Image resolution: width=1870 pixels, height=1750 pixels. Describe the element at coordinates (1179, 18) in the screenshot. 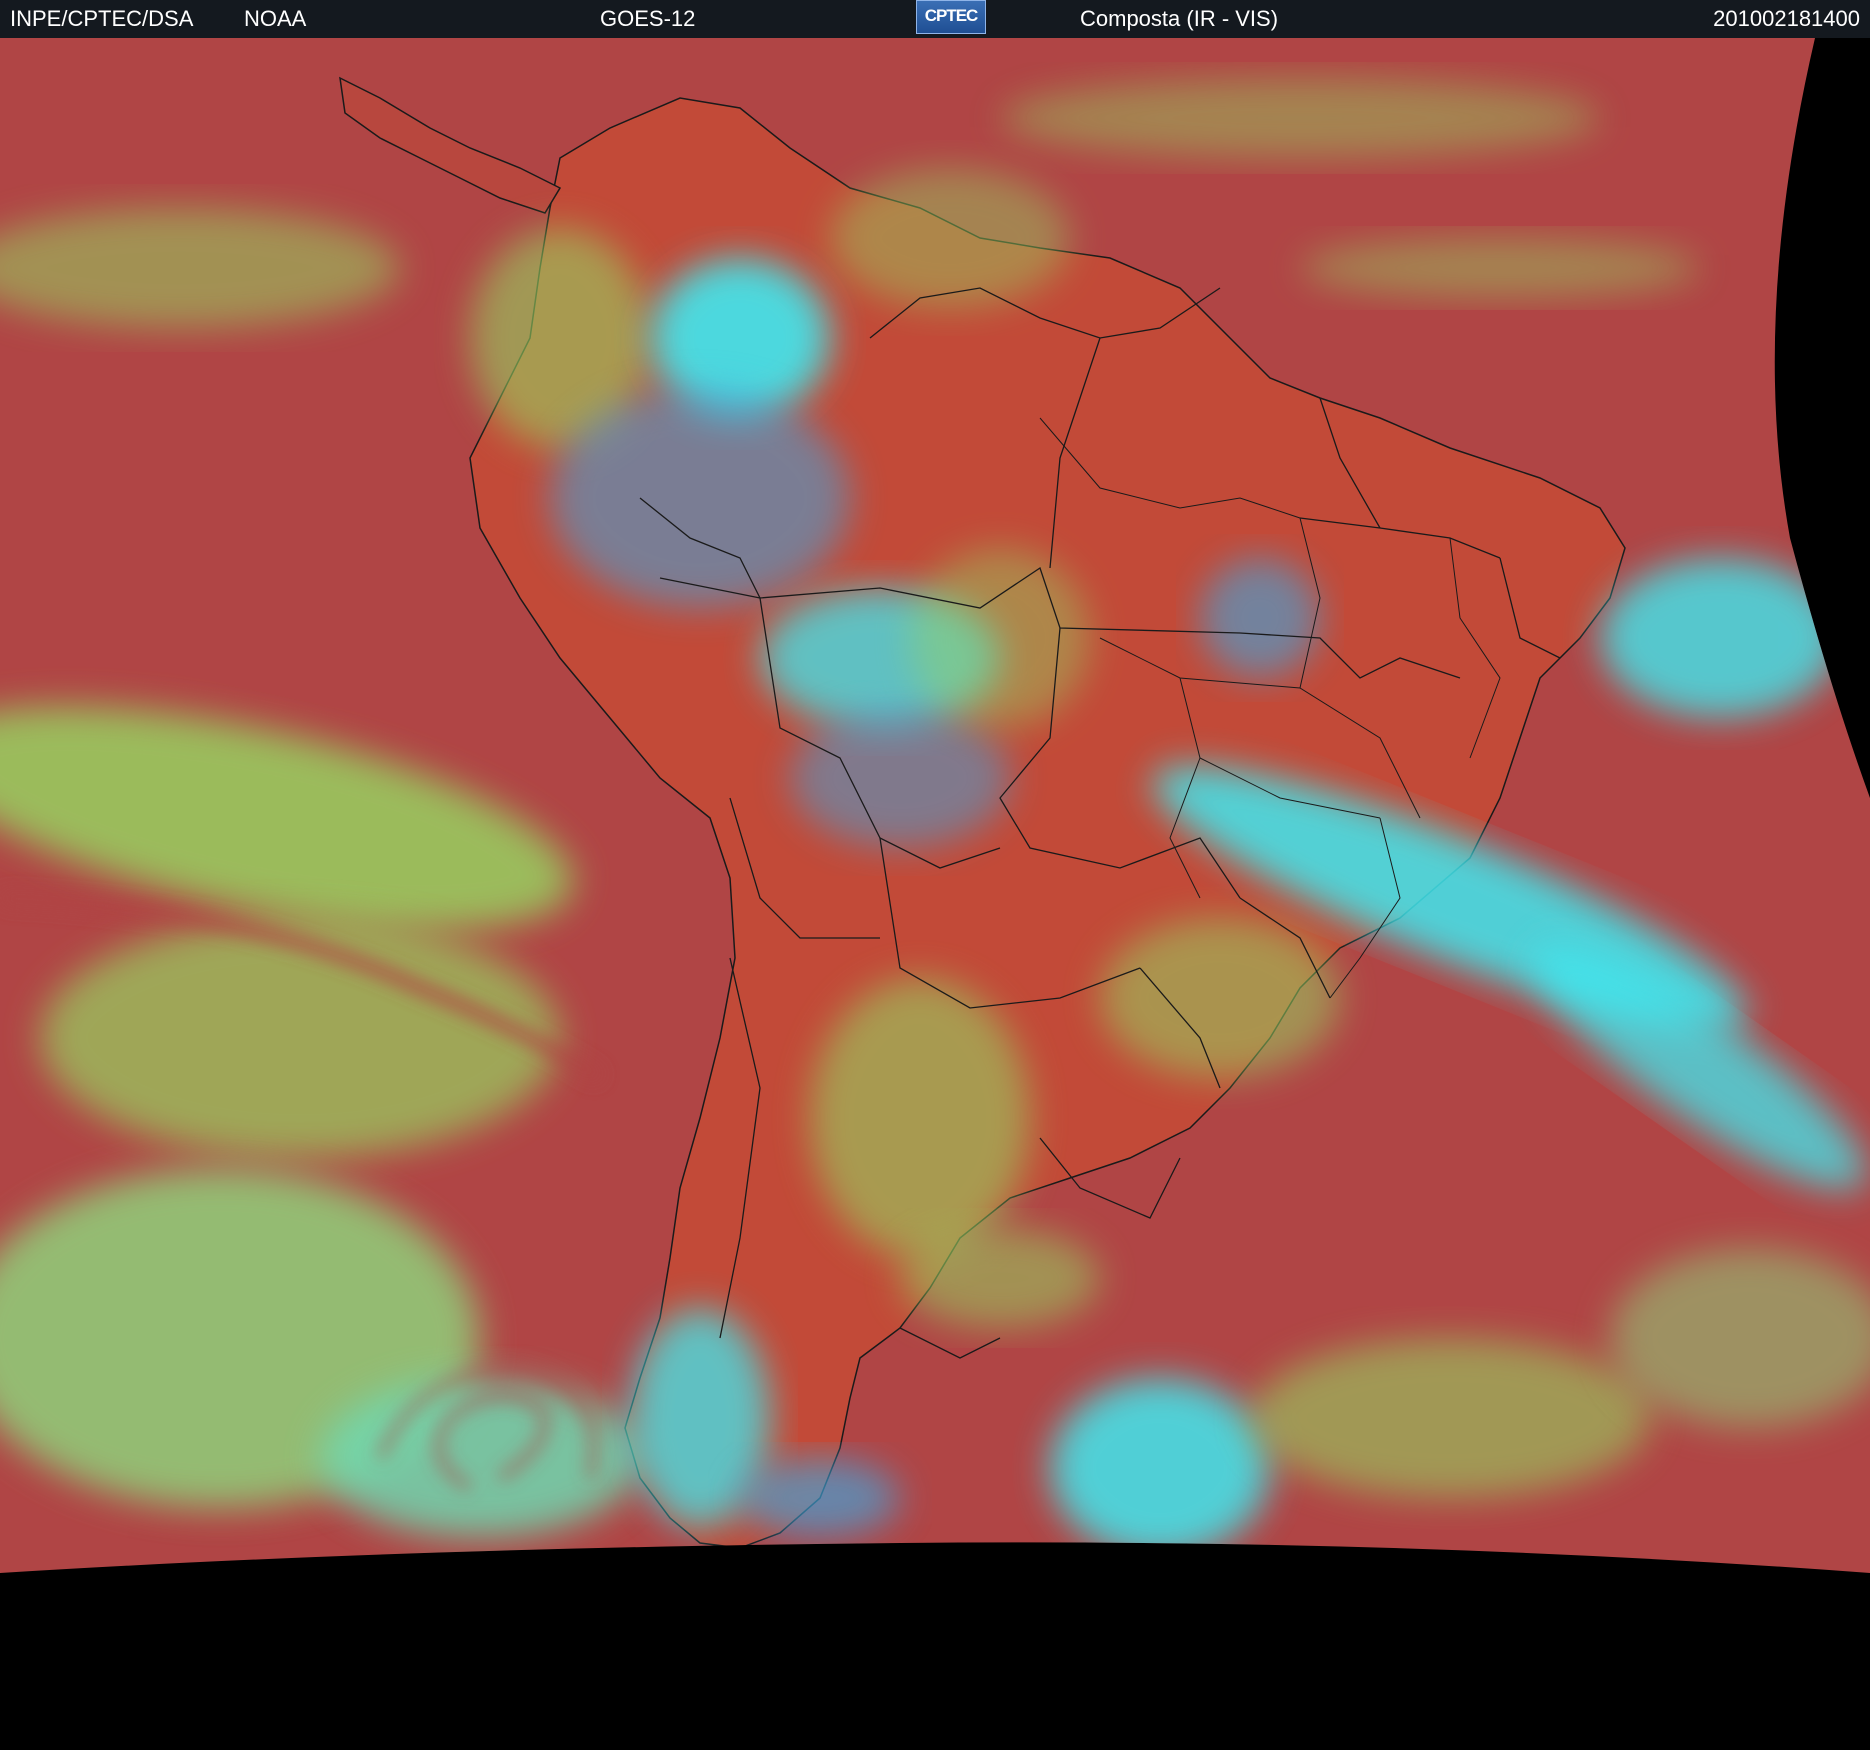

I see `product-label: Composta (IR - VIS)` at that location.